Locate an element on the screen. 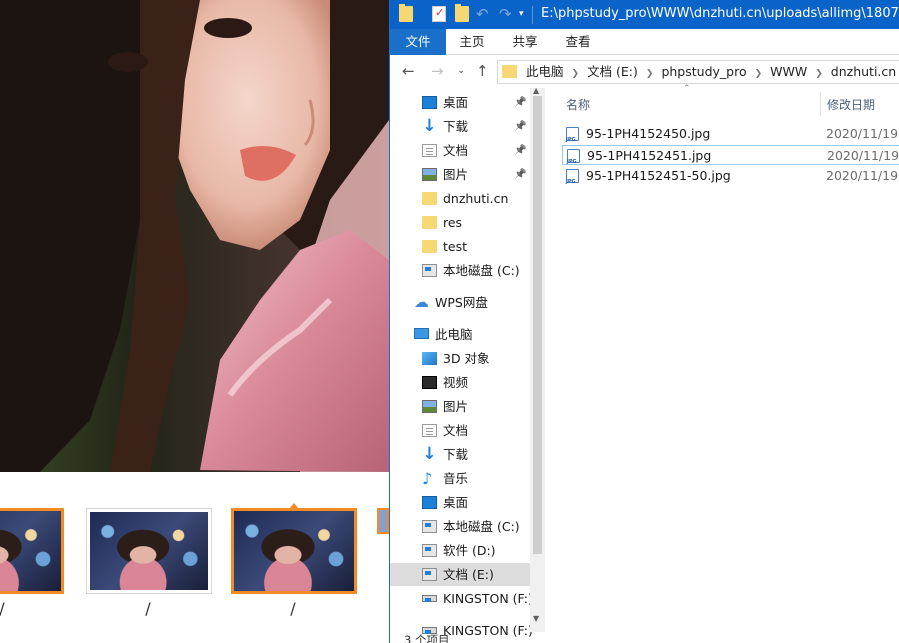 The height and width of the screenshot is (643, 899). breadcrumb-item: 此电脑 is located at coordinates (545, 71).